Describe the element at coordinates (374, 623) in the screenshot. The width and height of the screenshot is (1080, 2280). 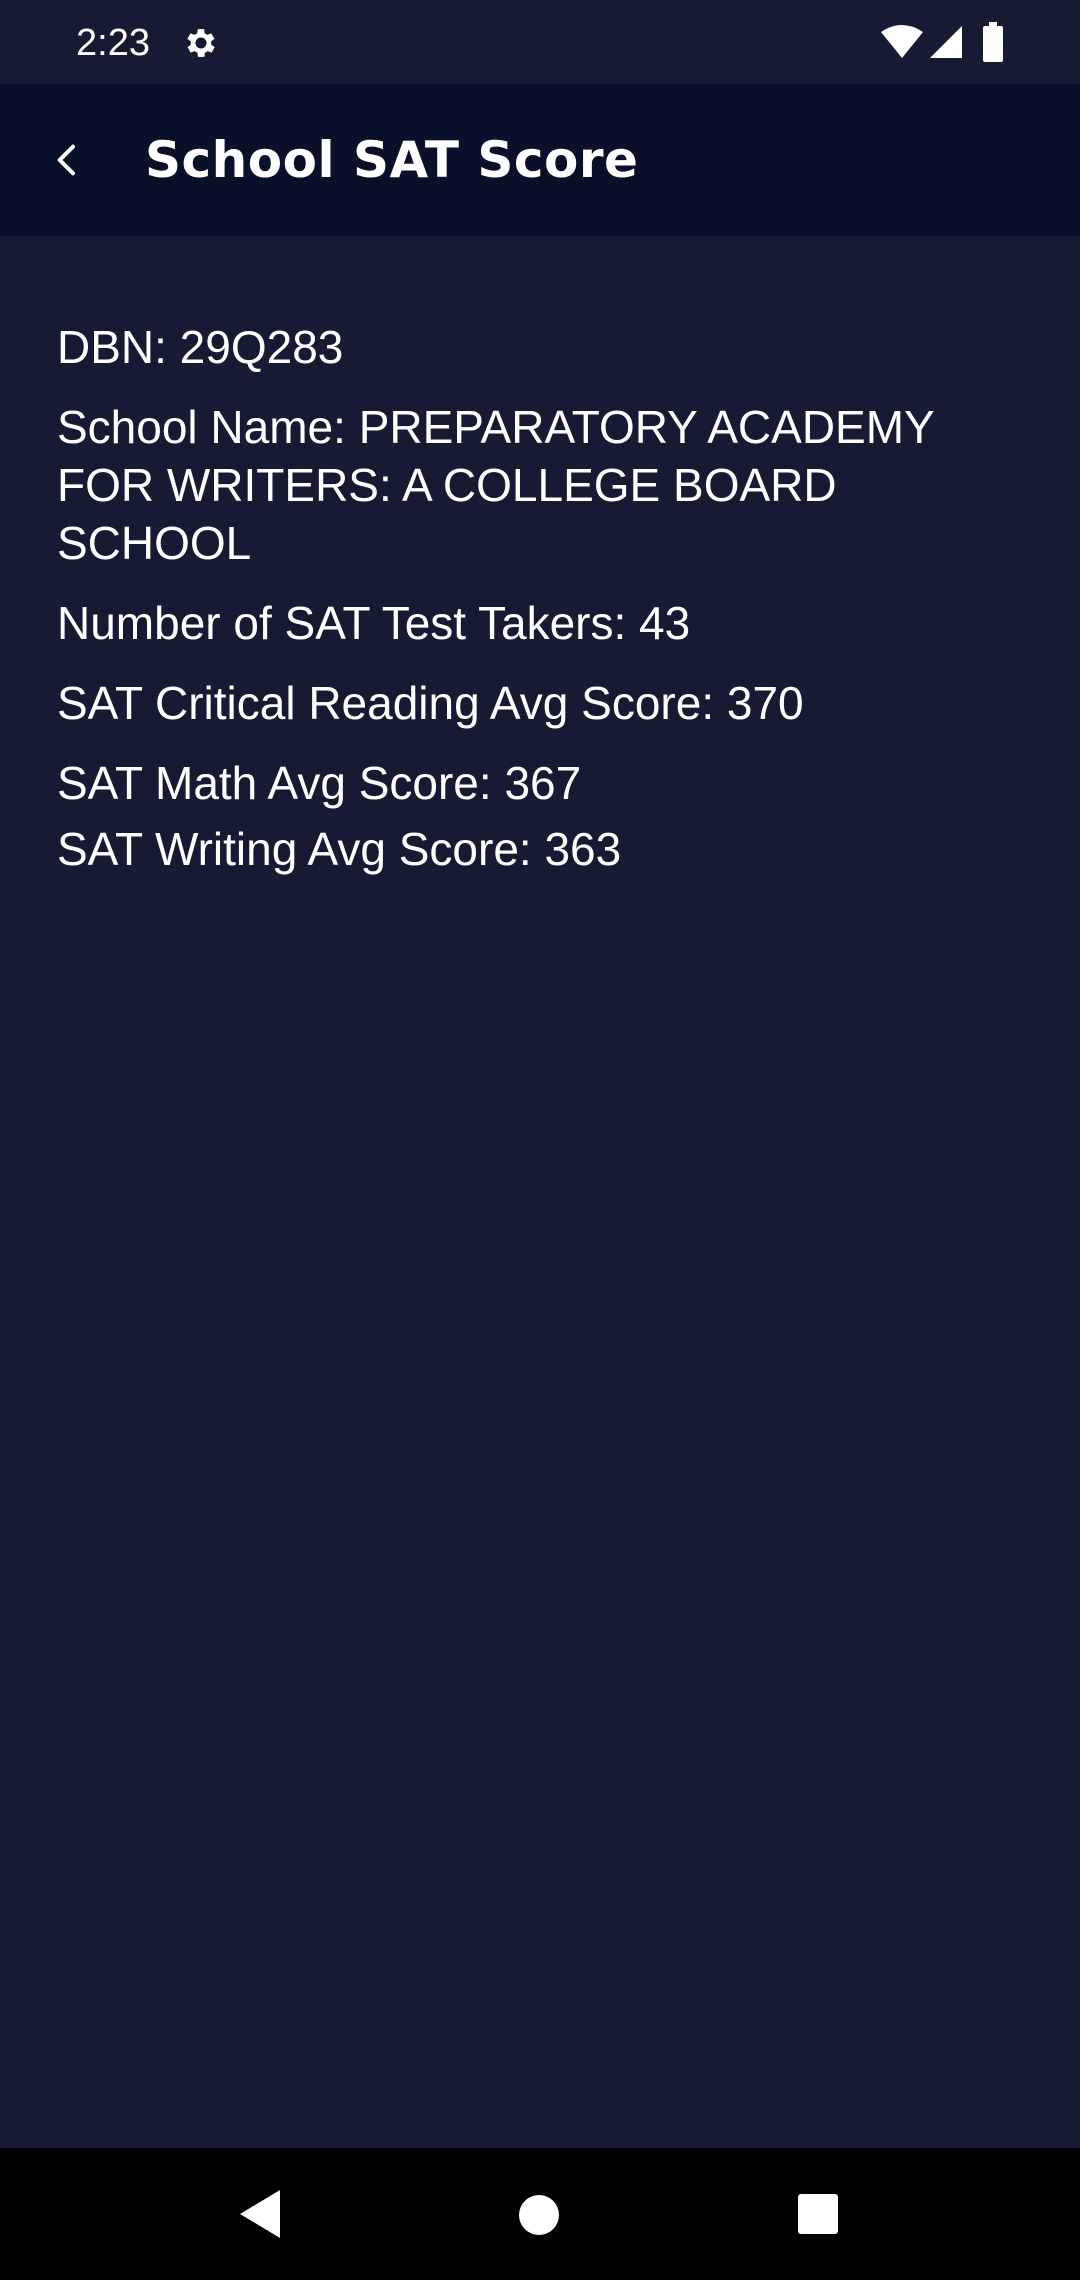
I see `test-takers-text: Number of SAT Test Takers: 43` at that location.